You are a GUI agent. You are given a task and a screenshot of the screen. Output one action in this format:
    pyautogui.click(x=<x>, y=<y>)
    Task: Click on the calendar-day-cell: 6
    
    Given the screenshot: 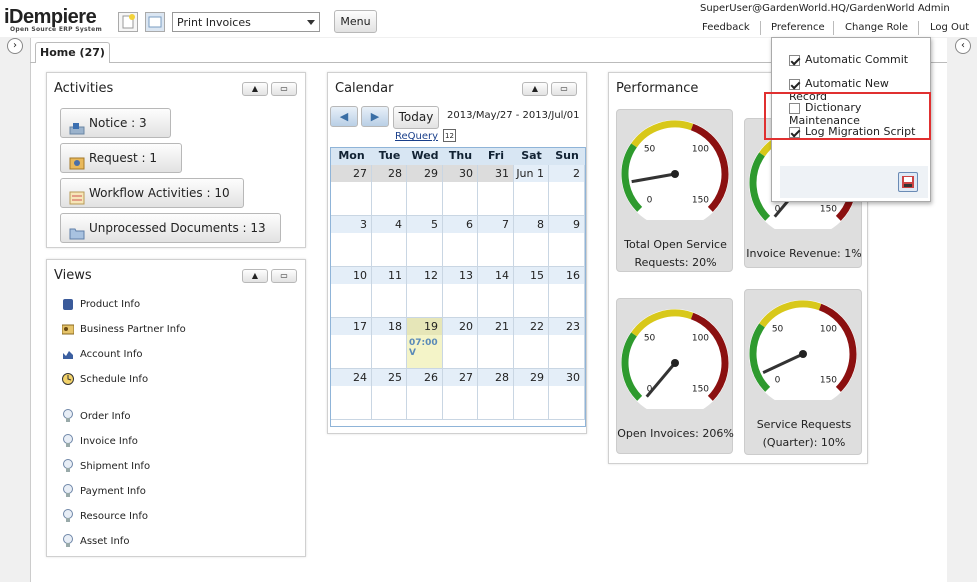 What is the action you would take?
    pyautogui.click(x=460, y=241)
    